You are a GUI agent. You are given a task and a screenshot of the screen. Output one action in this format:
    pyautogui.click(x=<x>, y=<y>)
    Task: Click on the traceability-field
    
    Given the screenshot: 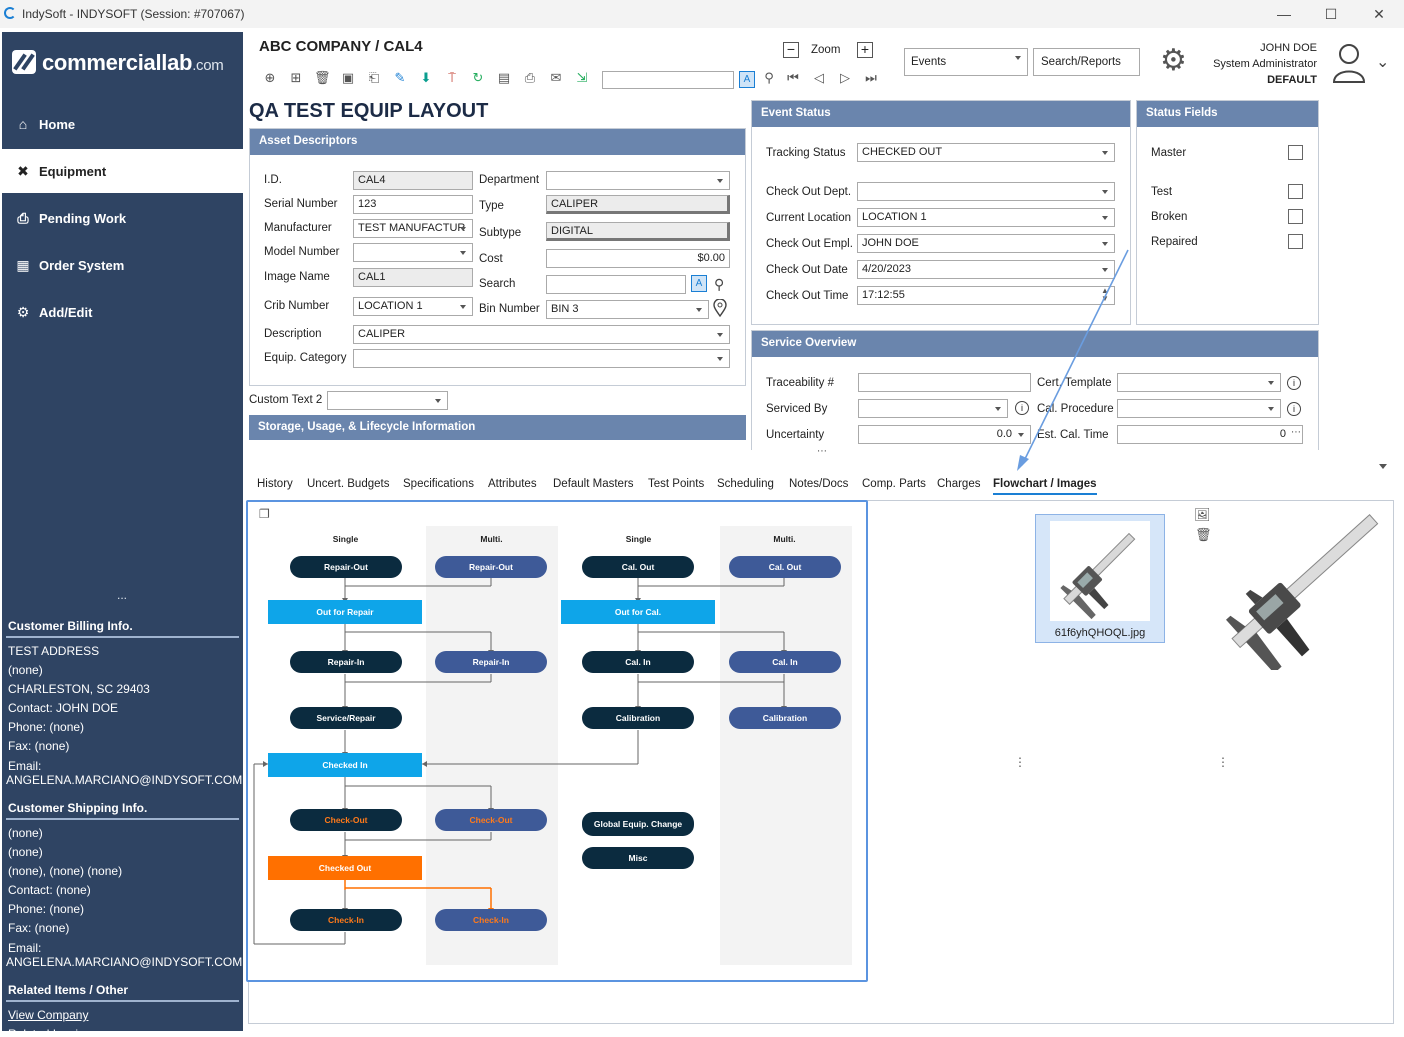 What is the action you would take?
    pyautogui.click(x=944, y=382)
    